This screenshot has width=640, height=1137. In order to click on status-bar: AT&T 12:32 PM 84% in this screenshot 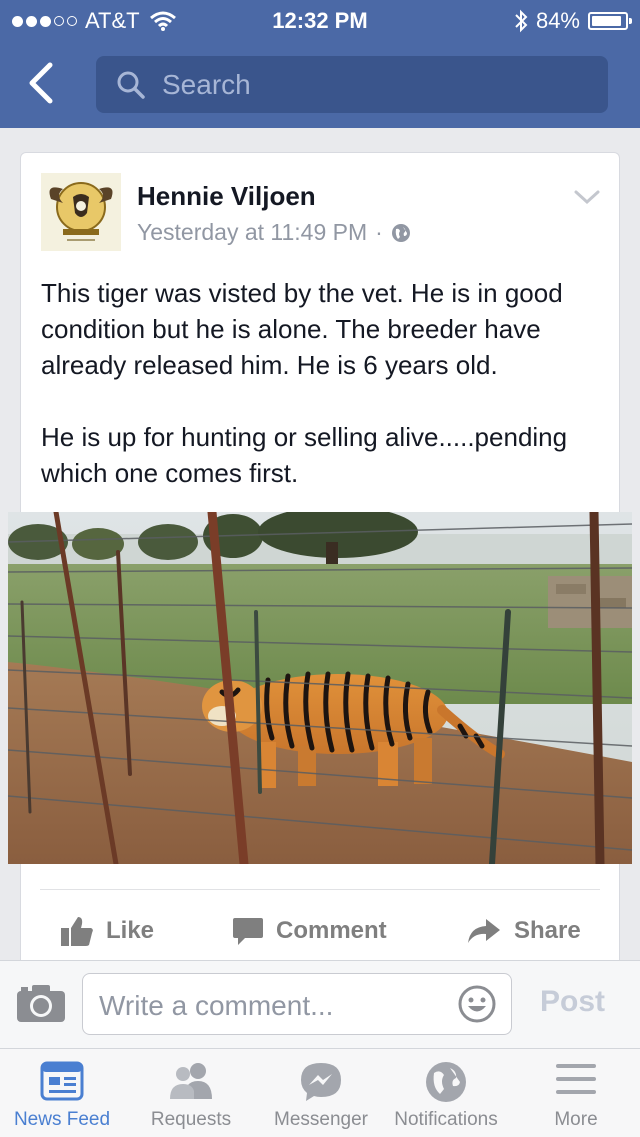, I will do `click(320, 20)`.